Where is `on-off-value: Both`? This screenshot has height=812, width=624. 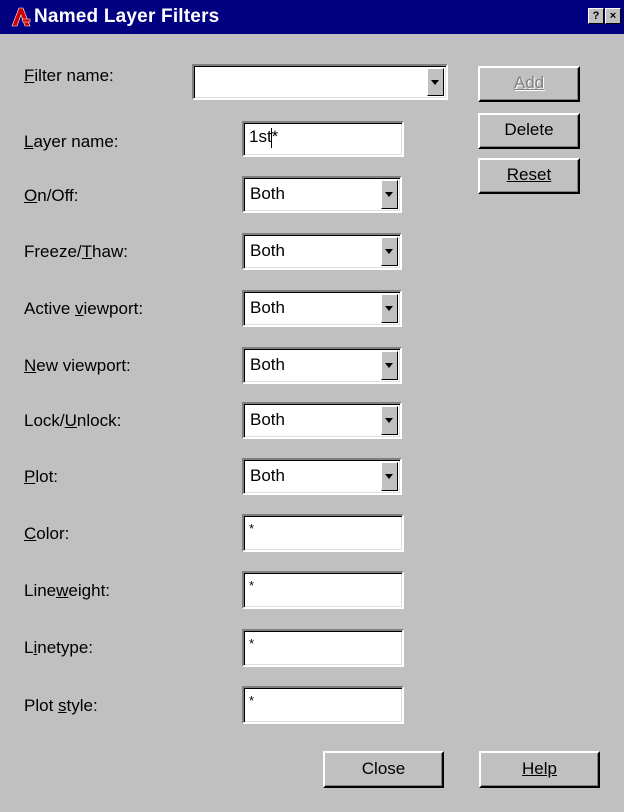
on-off-value: Both is located at coordinates (267, 193).